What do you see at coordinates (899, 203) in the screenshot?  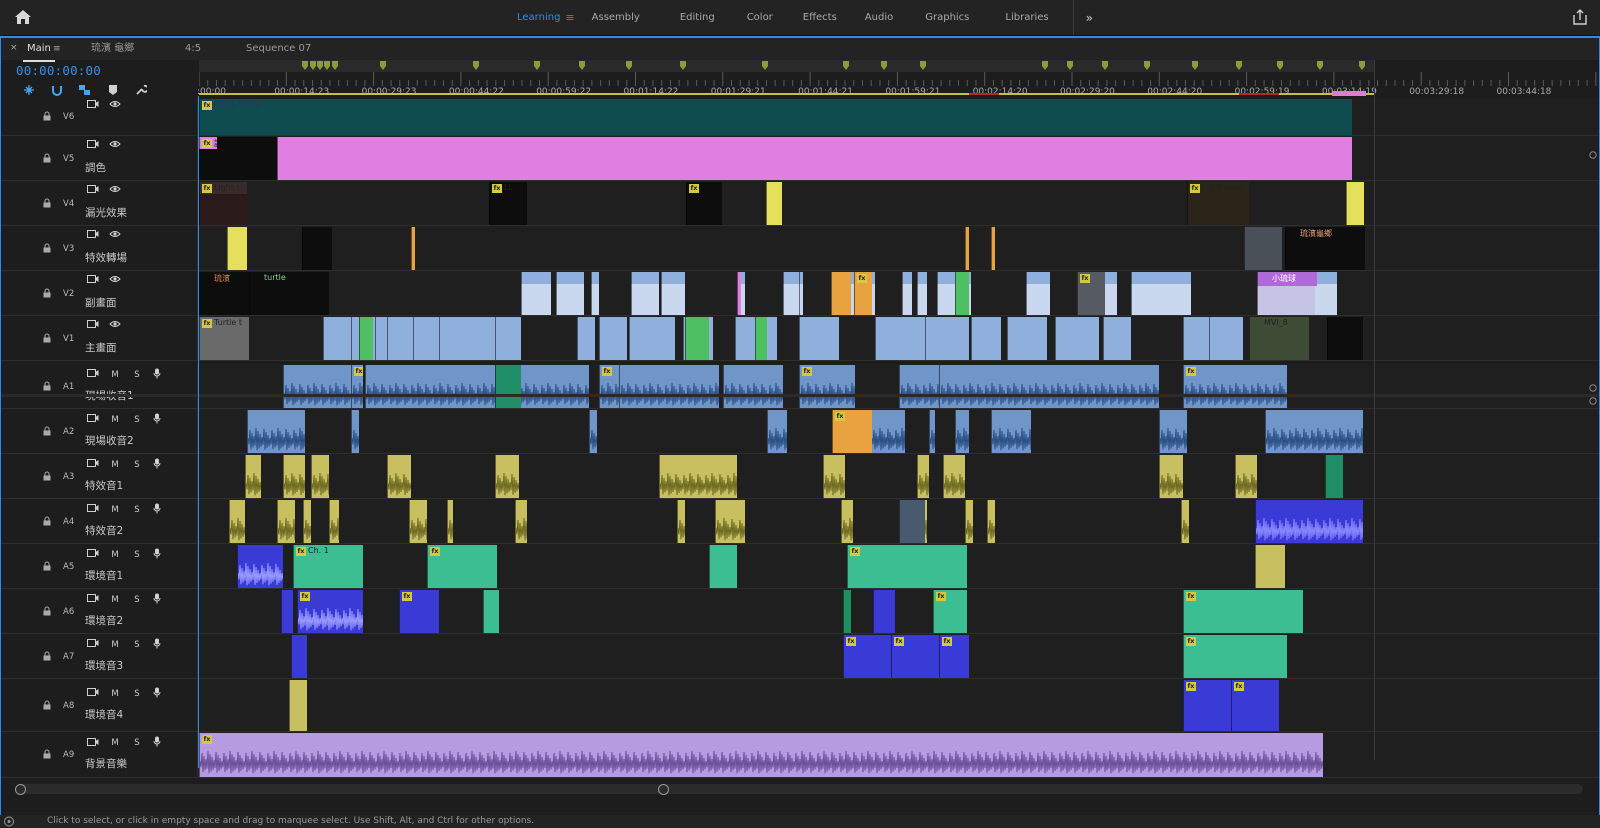 I see `track-lane-v4: fx Light Lfx LL fx fx Light Leak` at bounding box center [899, 203].